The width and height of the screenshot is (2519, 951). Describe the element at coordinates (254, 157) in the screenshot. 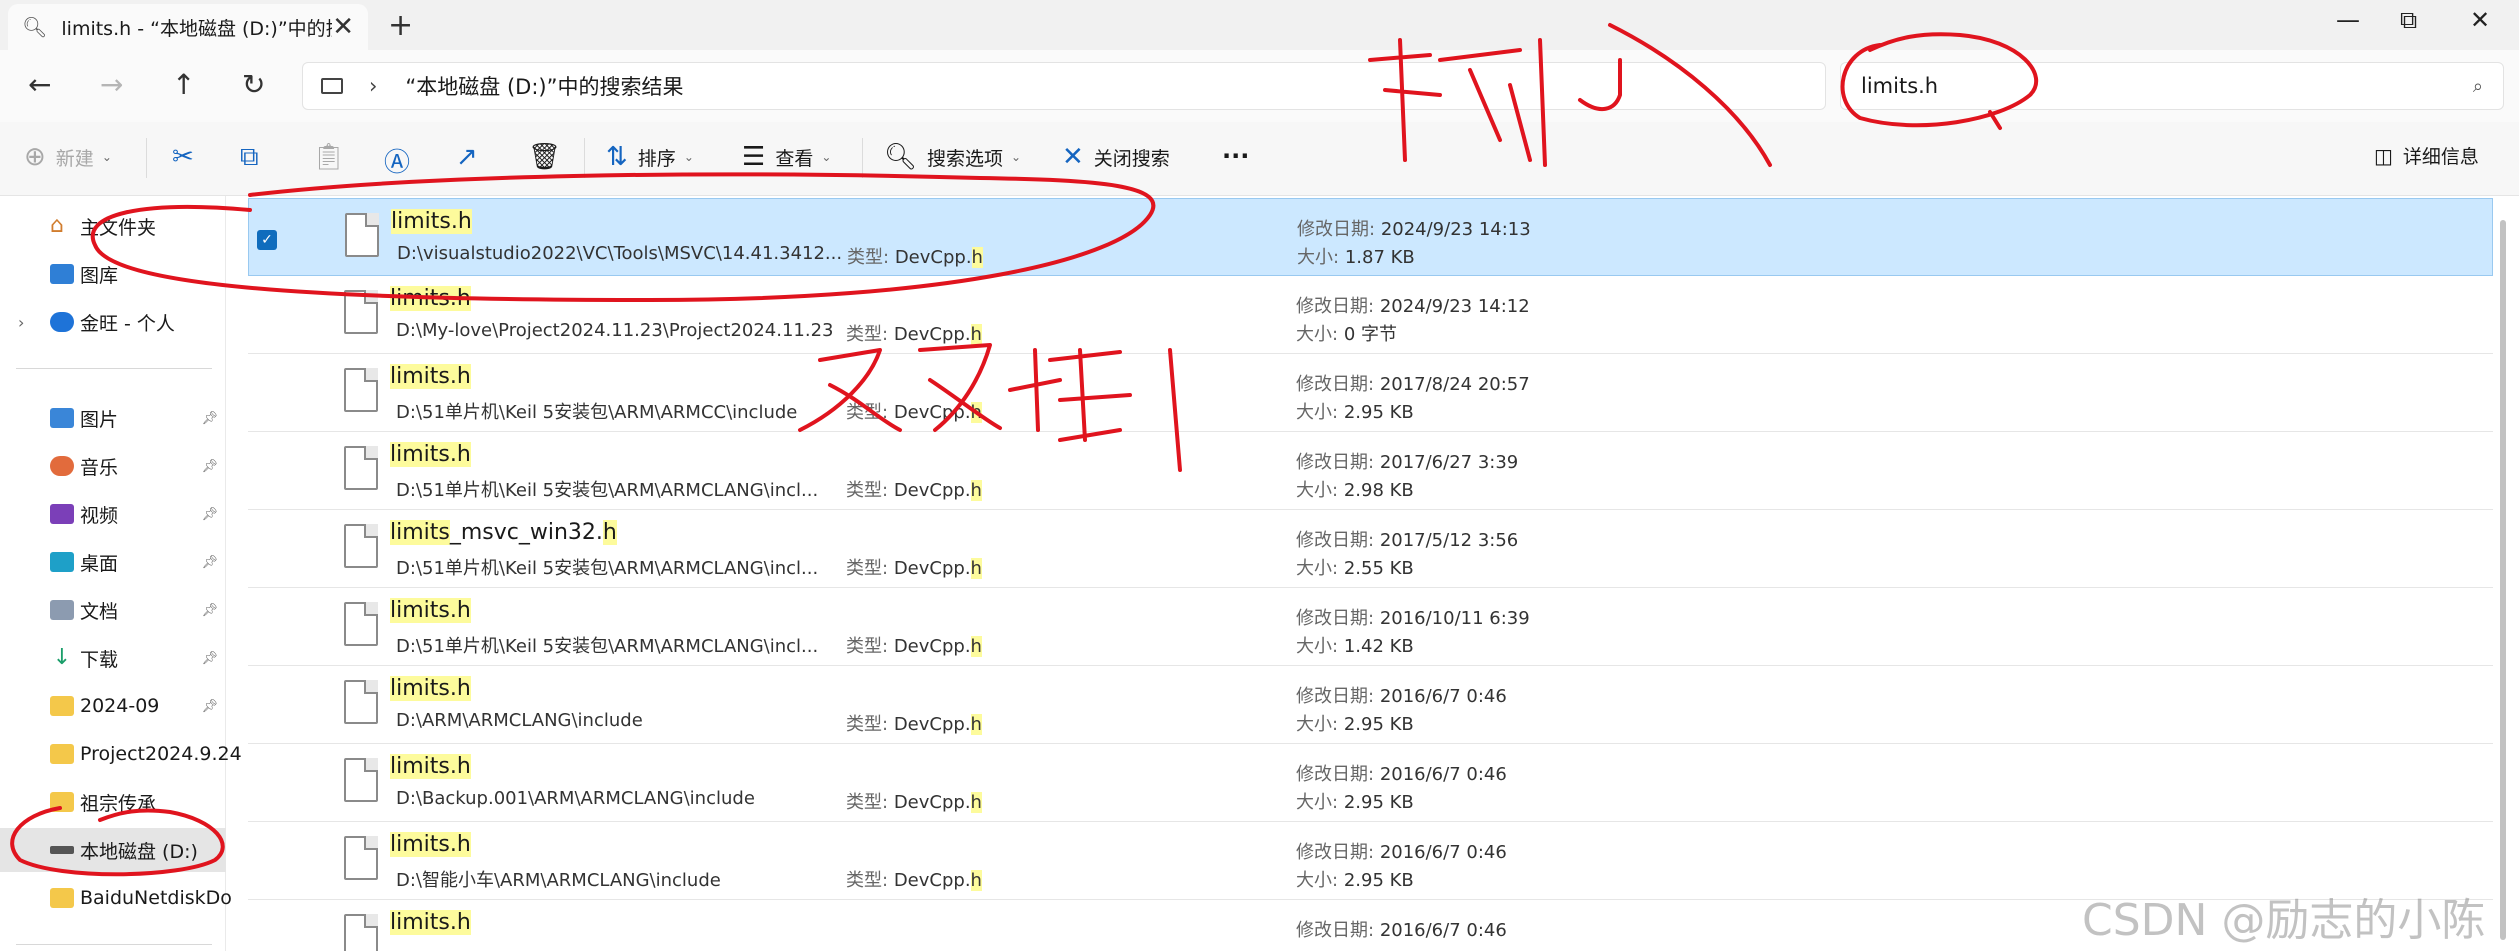

I see `copy-button: ⧉` at that location.